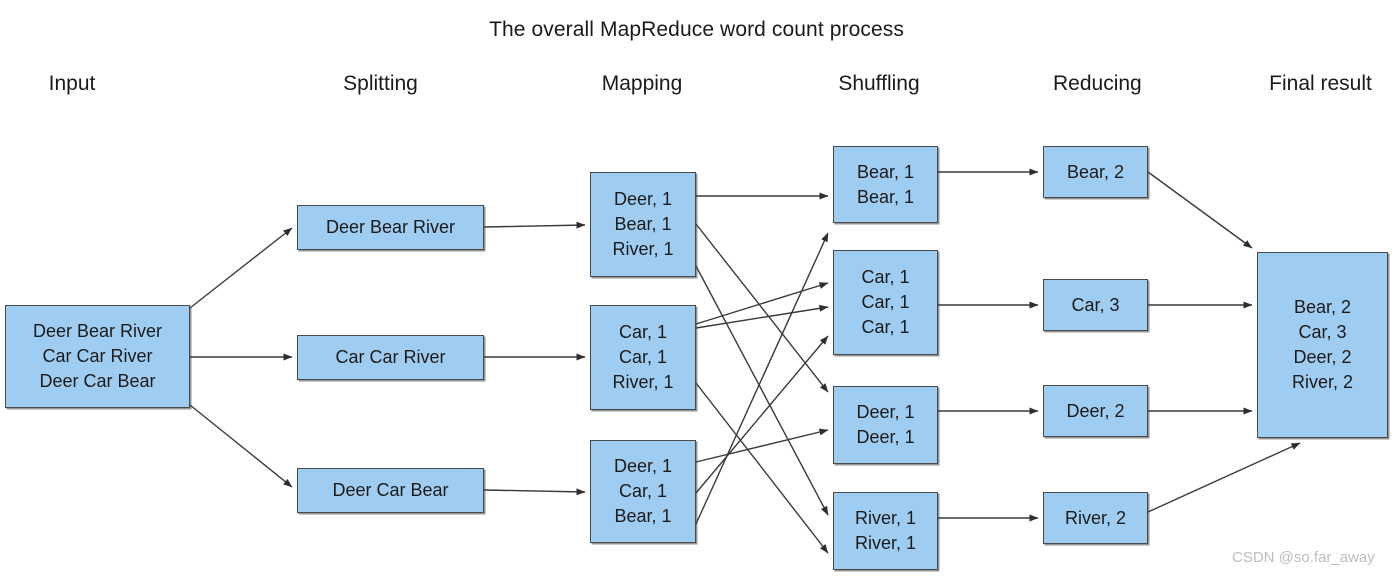 The width and height of the screenshot is (1393, 577). I want to click on final-result-box: Bear, 2 Car, 3 Deer, 2 River, 2, so click(1322, 345).